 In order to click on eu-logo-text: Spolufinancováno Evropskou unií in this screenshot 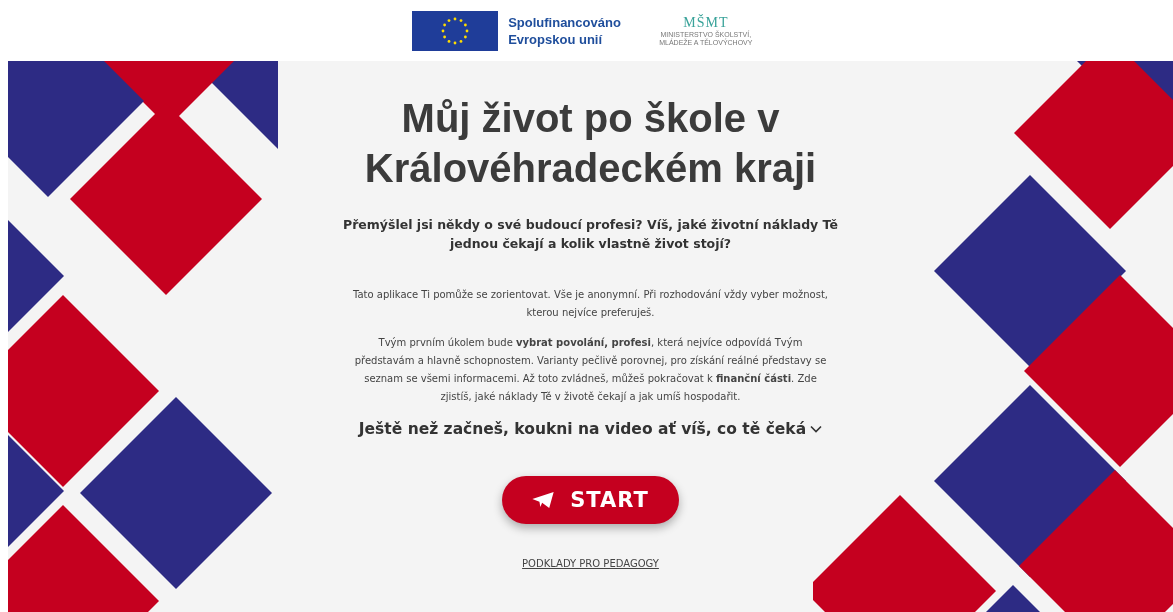, I will do `click(564, 30)`.